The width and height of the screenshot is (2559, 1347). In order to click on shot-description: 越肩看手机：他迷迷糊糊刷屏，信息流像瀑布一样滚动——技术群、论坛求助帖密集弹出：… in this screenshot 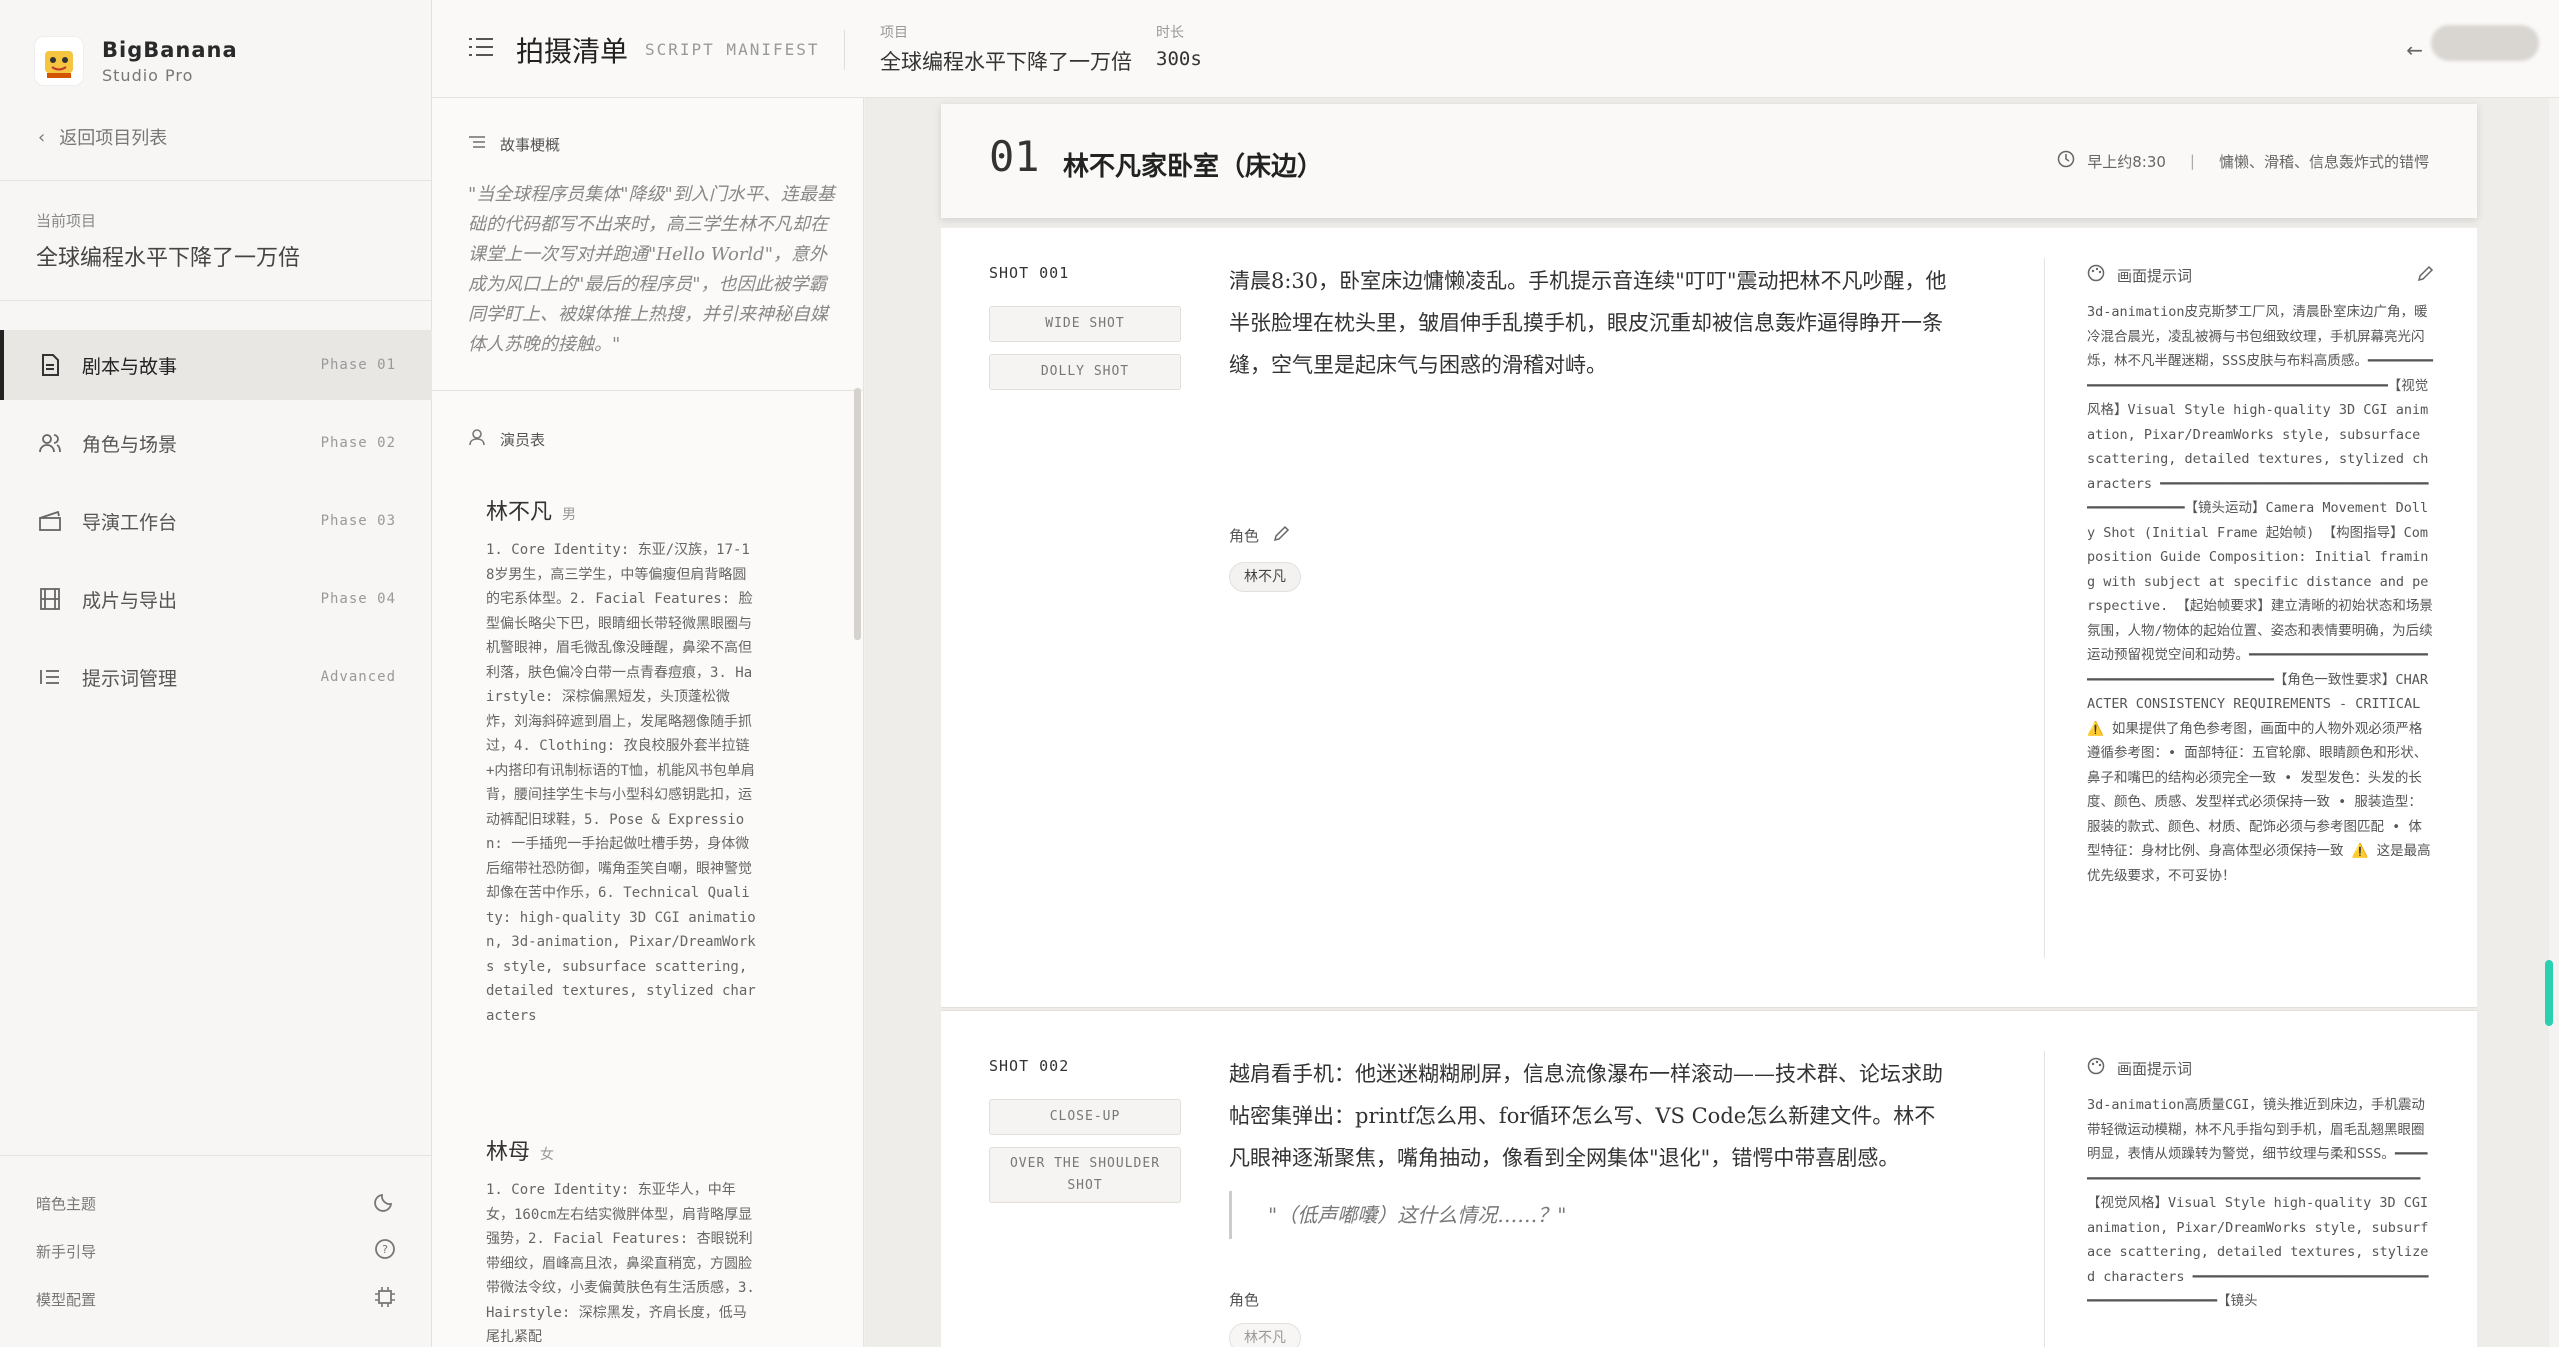, I will do `click(1586, 1116)`.